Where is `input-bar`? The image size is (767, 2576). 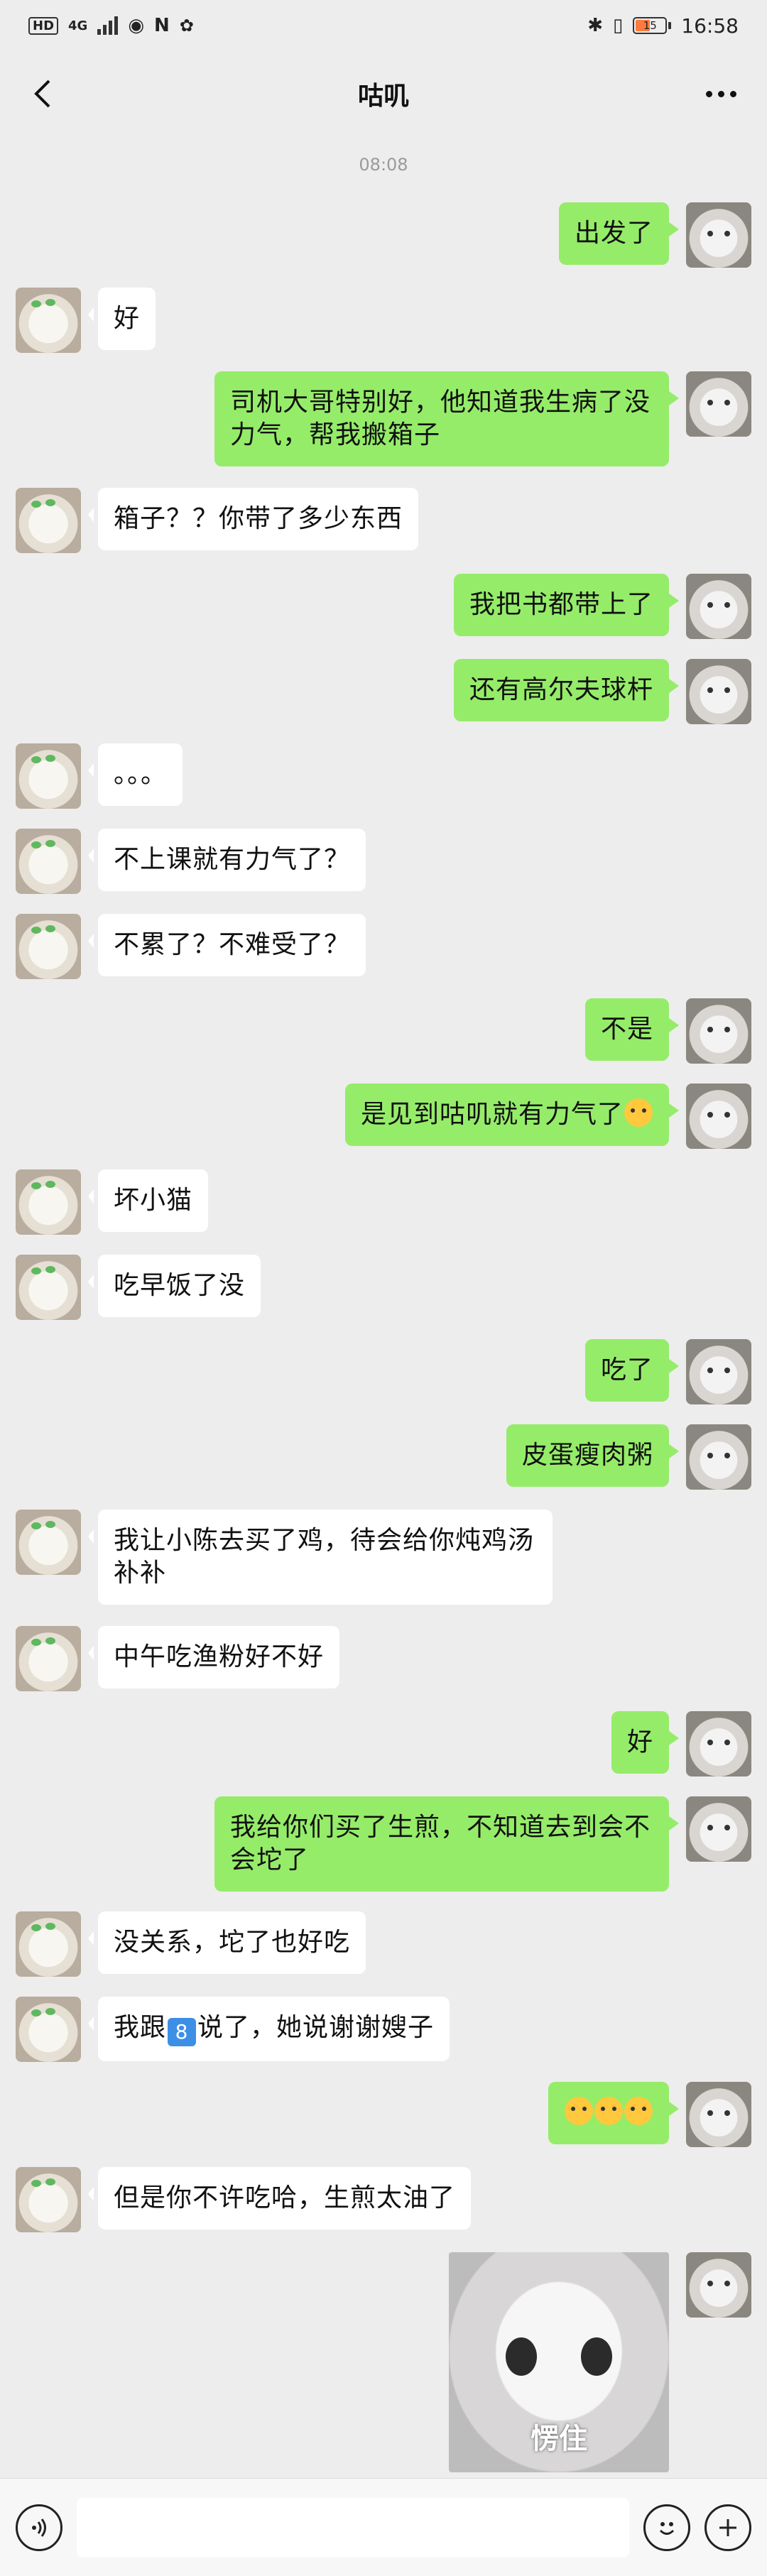
input-bar is located at coordinates (383, 2527).